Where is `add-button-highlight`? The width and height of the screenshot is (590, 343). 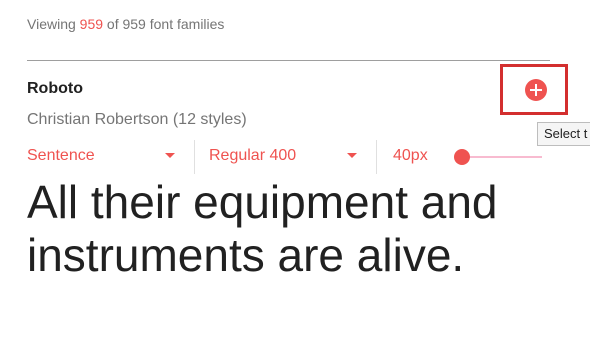
add-button-highlight is located at coordinates (534, 89).